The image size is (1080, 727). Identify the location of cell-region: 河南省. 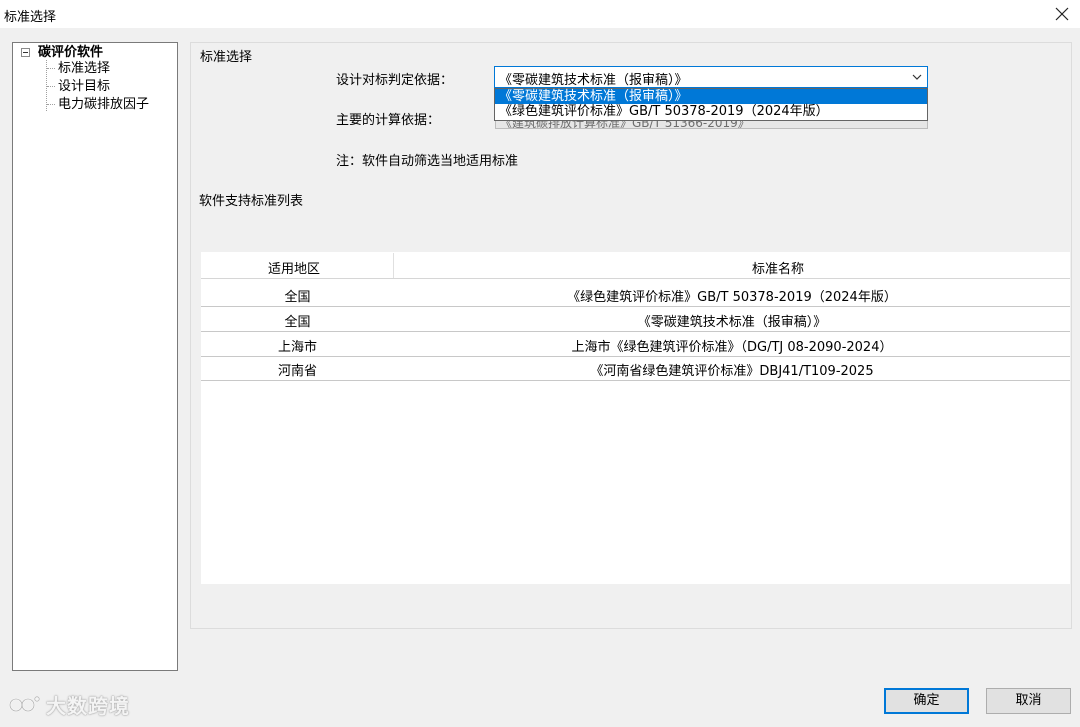
(297, 371).